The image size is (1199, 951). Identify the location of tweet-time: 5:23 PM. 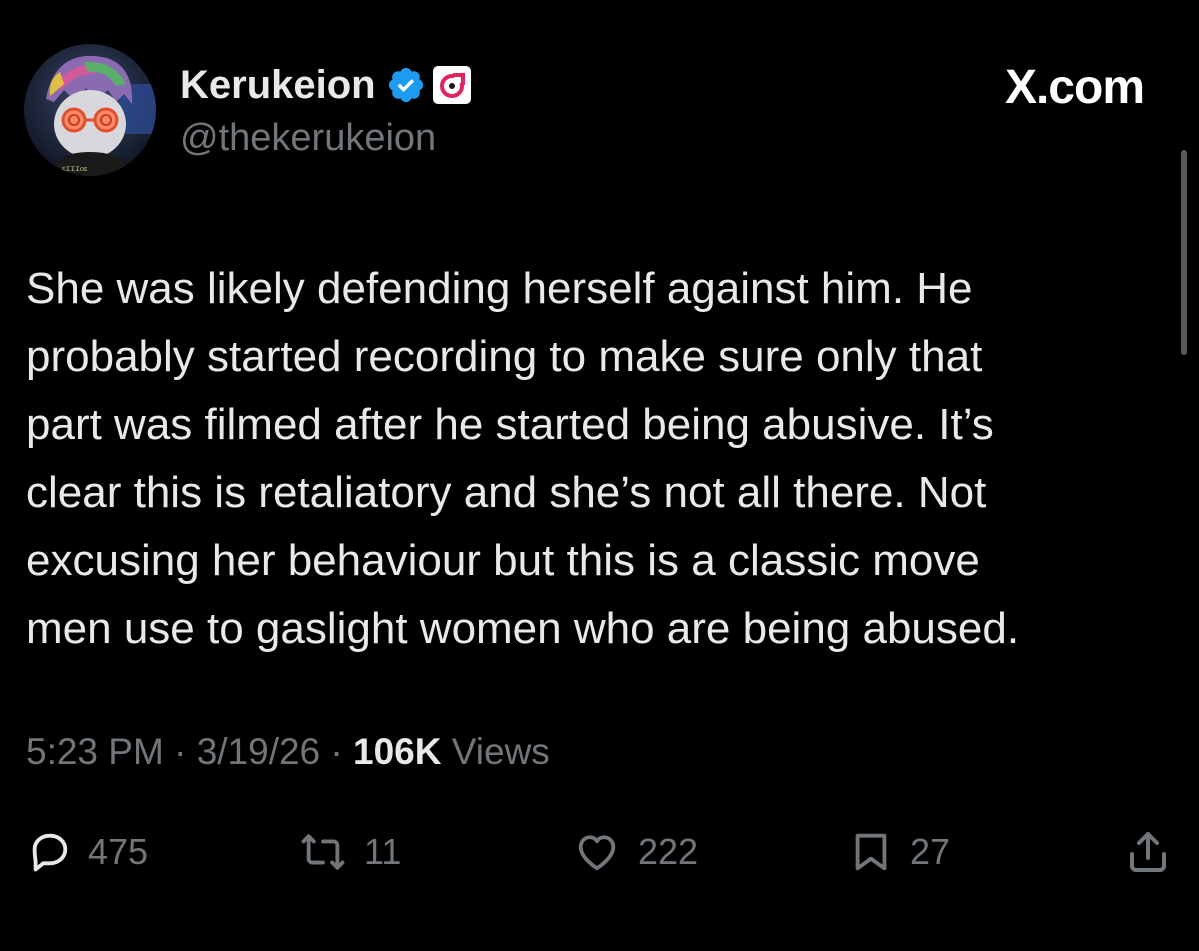
(95, 751).